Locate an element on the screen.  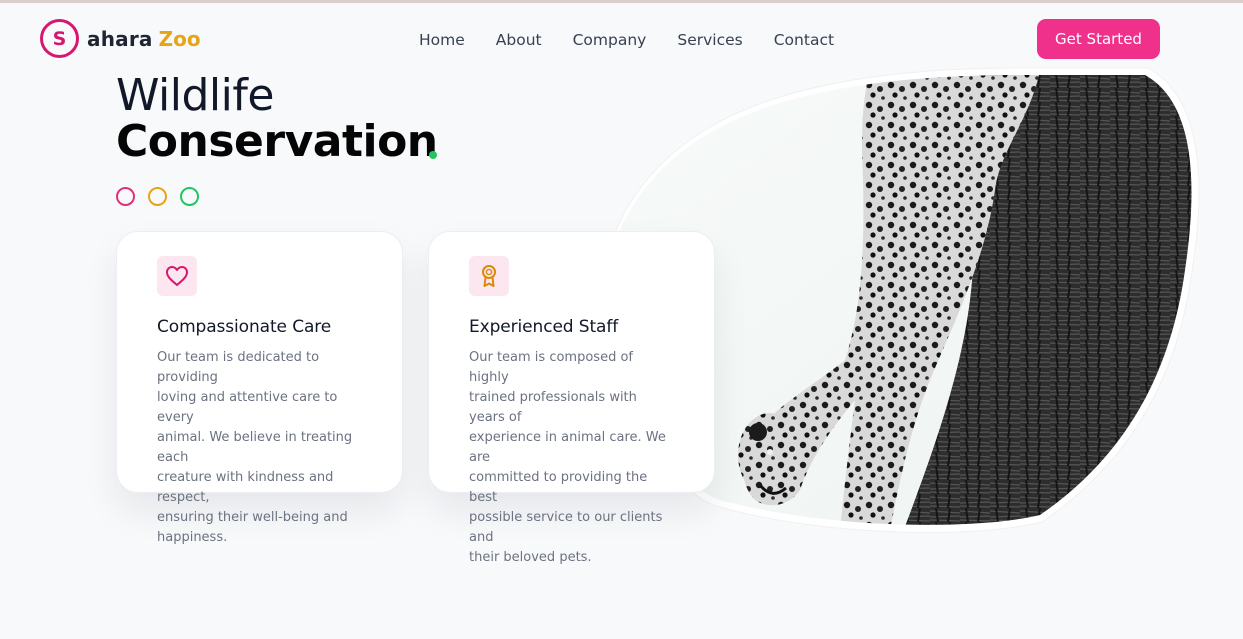
award-icon is located at coordinates (489, 276).